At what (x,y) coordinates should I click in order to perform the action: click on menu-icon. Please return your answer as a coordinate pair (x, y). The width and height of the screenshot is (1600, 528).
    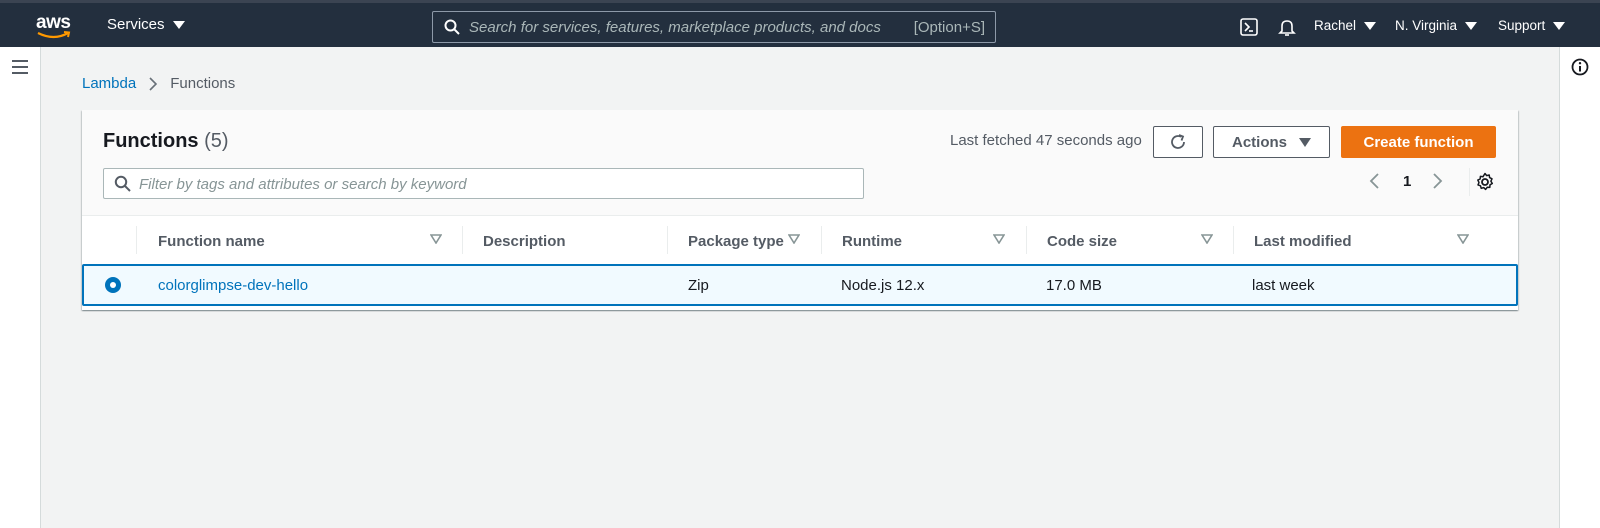
    Looking at the image, I should click on (20, 67).